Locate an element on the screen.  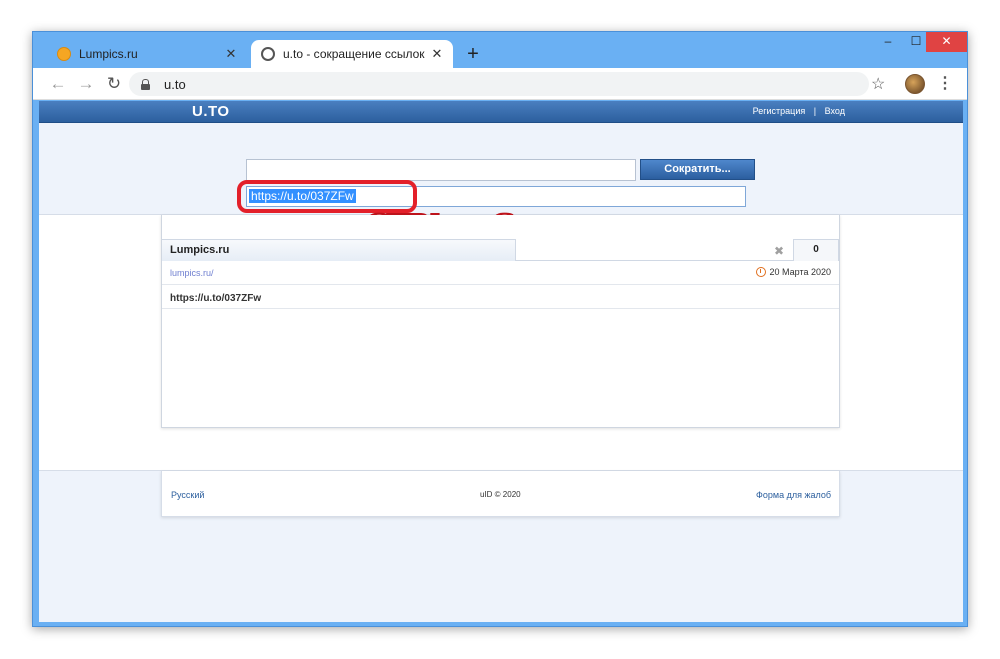
site-footer: Русский uID © 2020 Форма для жалоб is located at coordinates (500, 494).